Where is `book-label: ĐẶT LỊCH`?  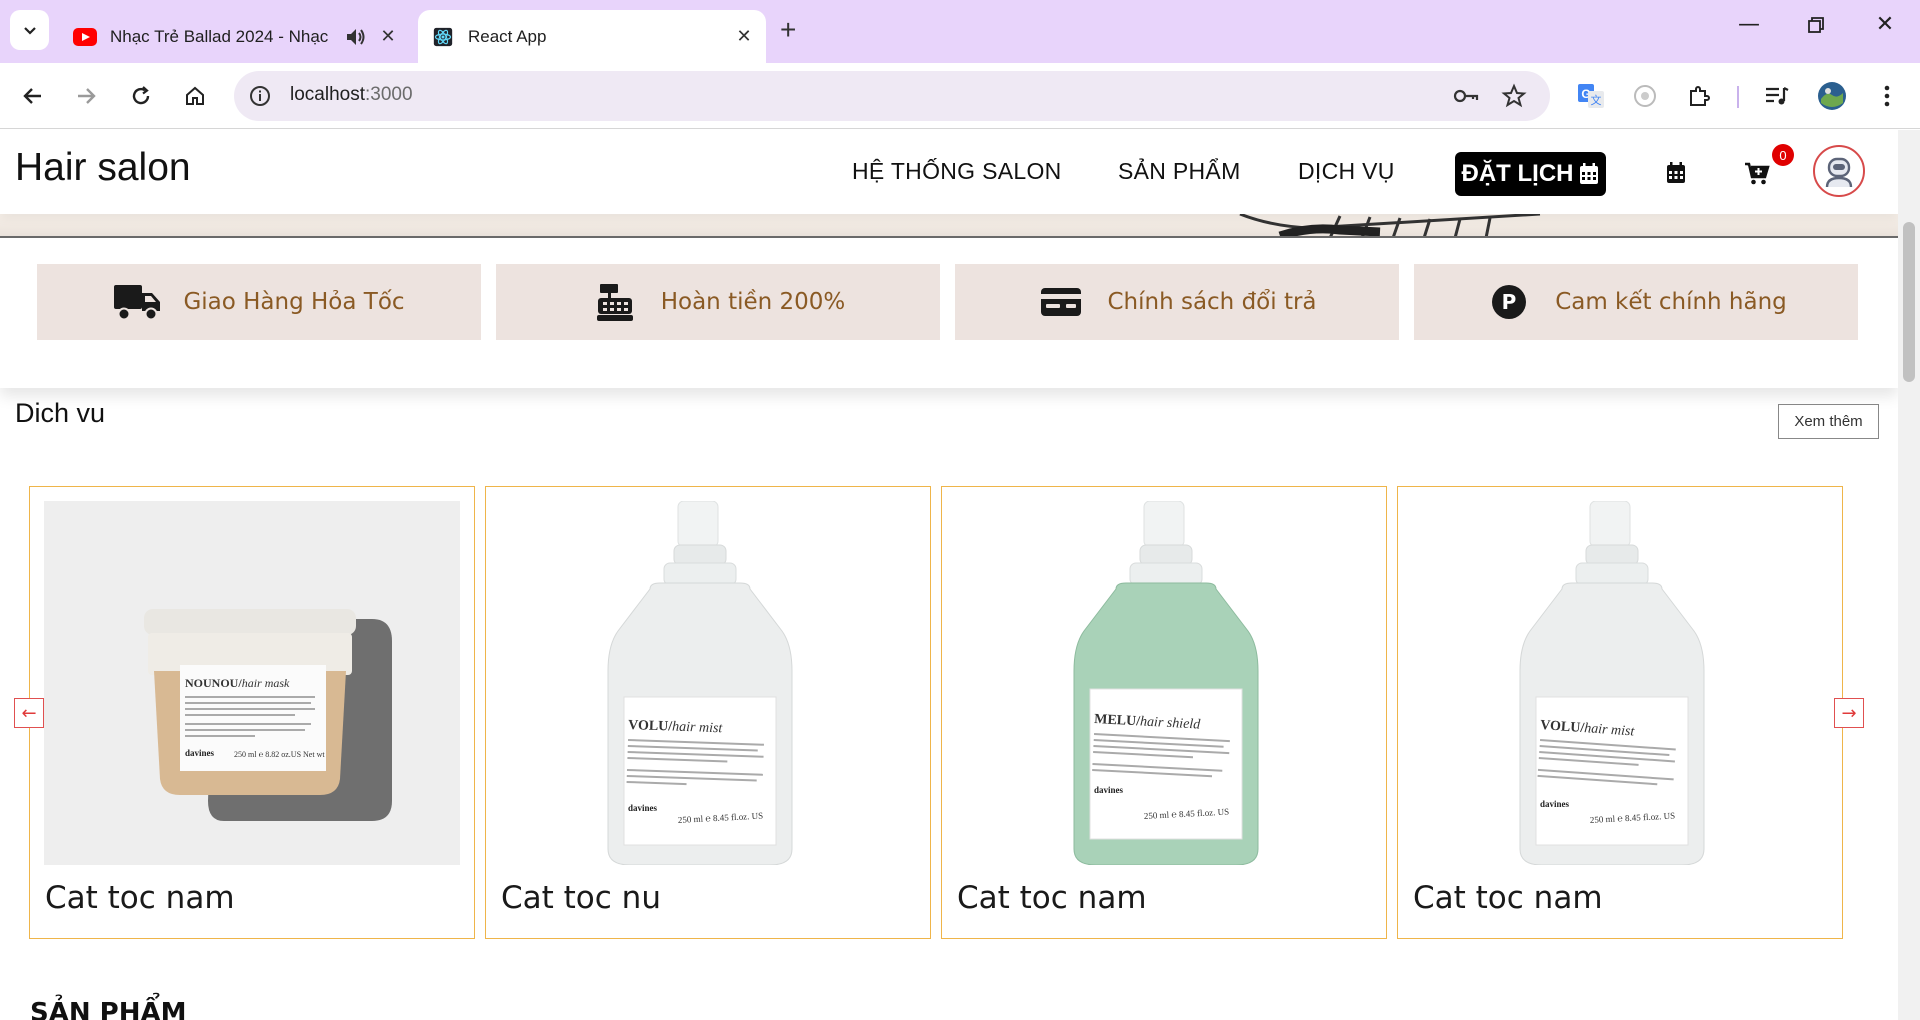
book-label: ĐẶT LỊCH is located at coordinates (1517, 173).